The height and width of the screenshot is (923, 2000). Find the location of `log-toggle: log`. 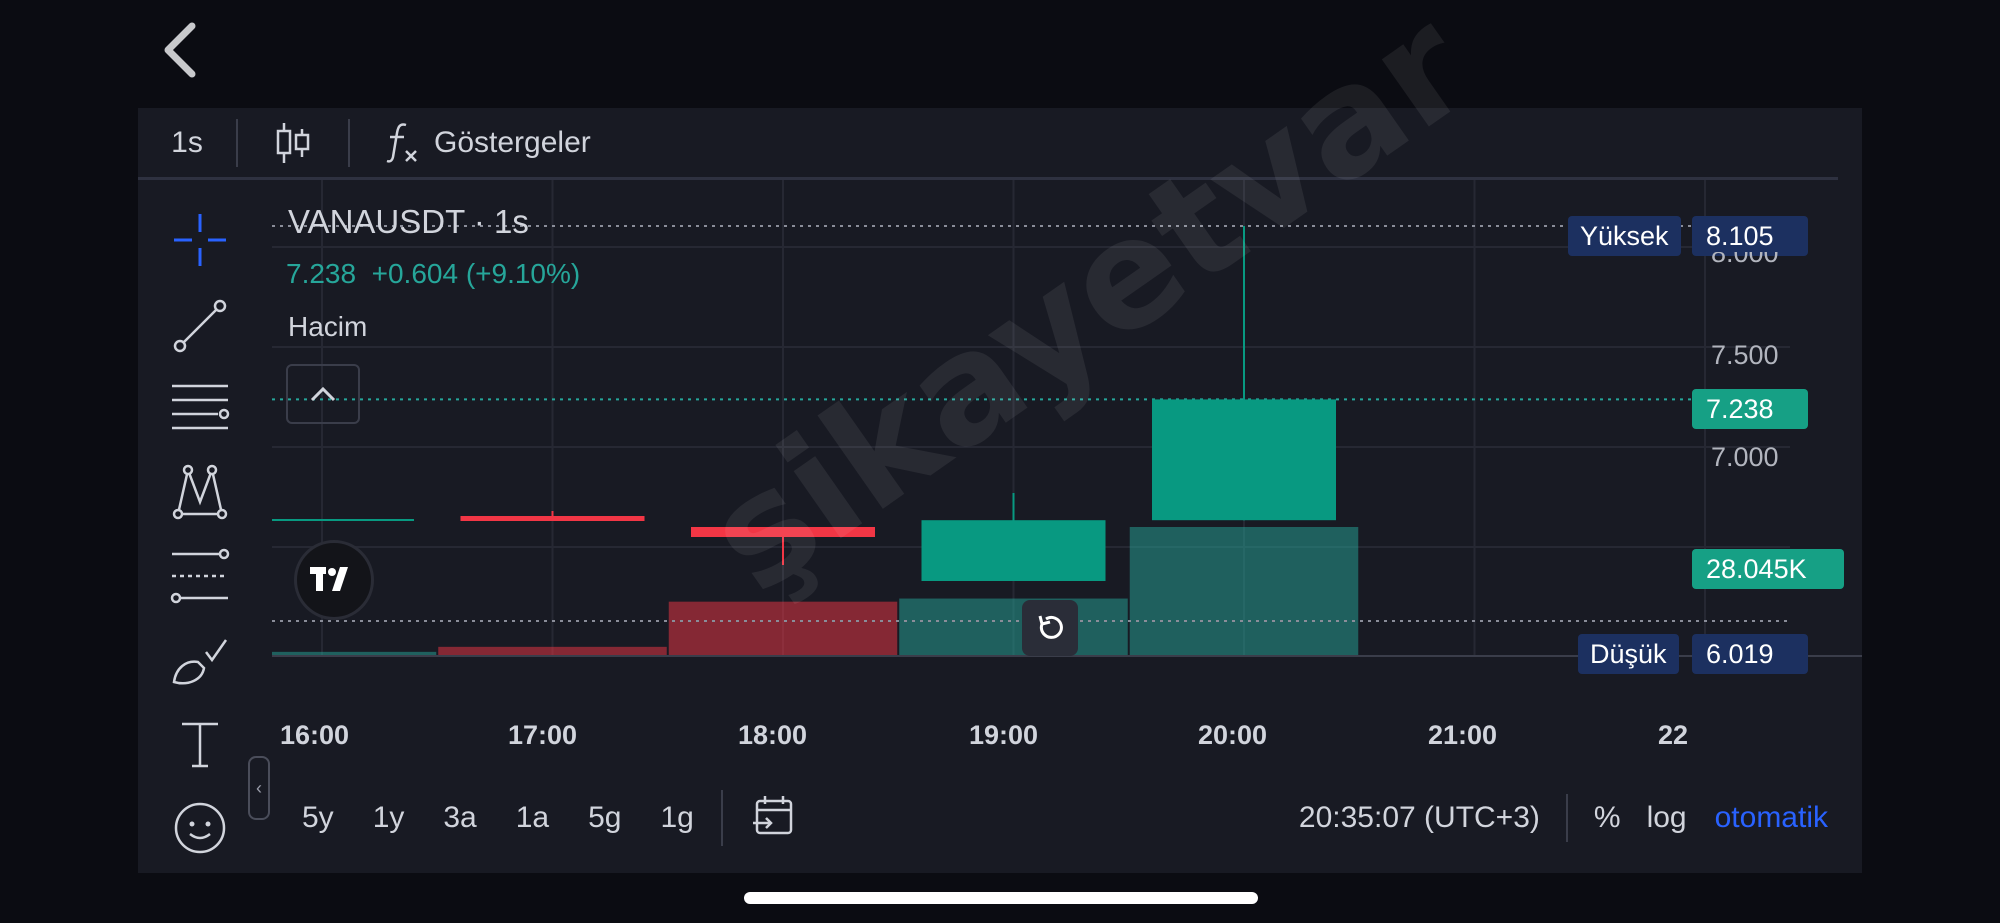

log-toggle: log is located at coordinates (1667, 818).